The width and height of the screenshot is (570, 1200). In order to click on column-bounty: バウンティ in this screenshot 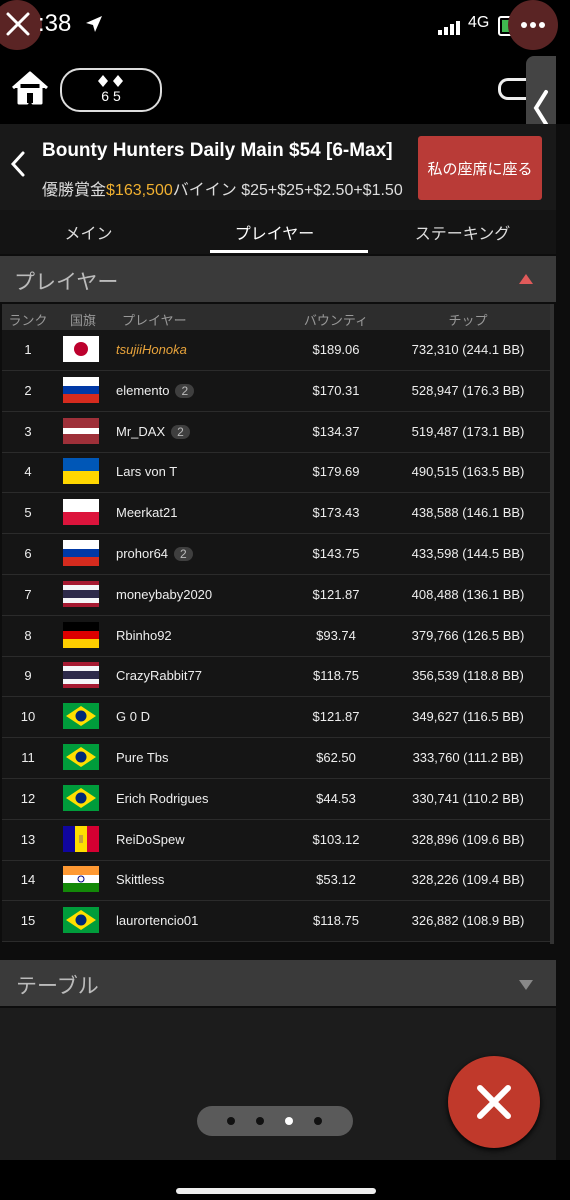, I will do `click(336, 319)`.